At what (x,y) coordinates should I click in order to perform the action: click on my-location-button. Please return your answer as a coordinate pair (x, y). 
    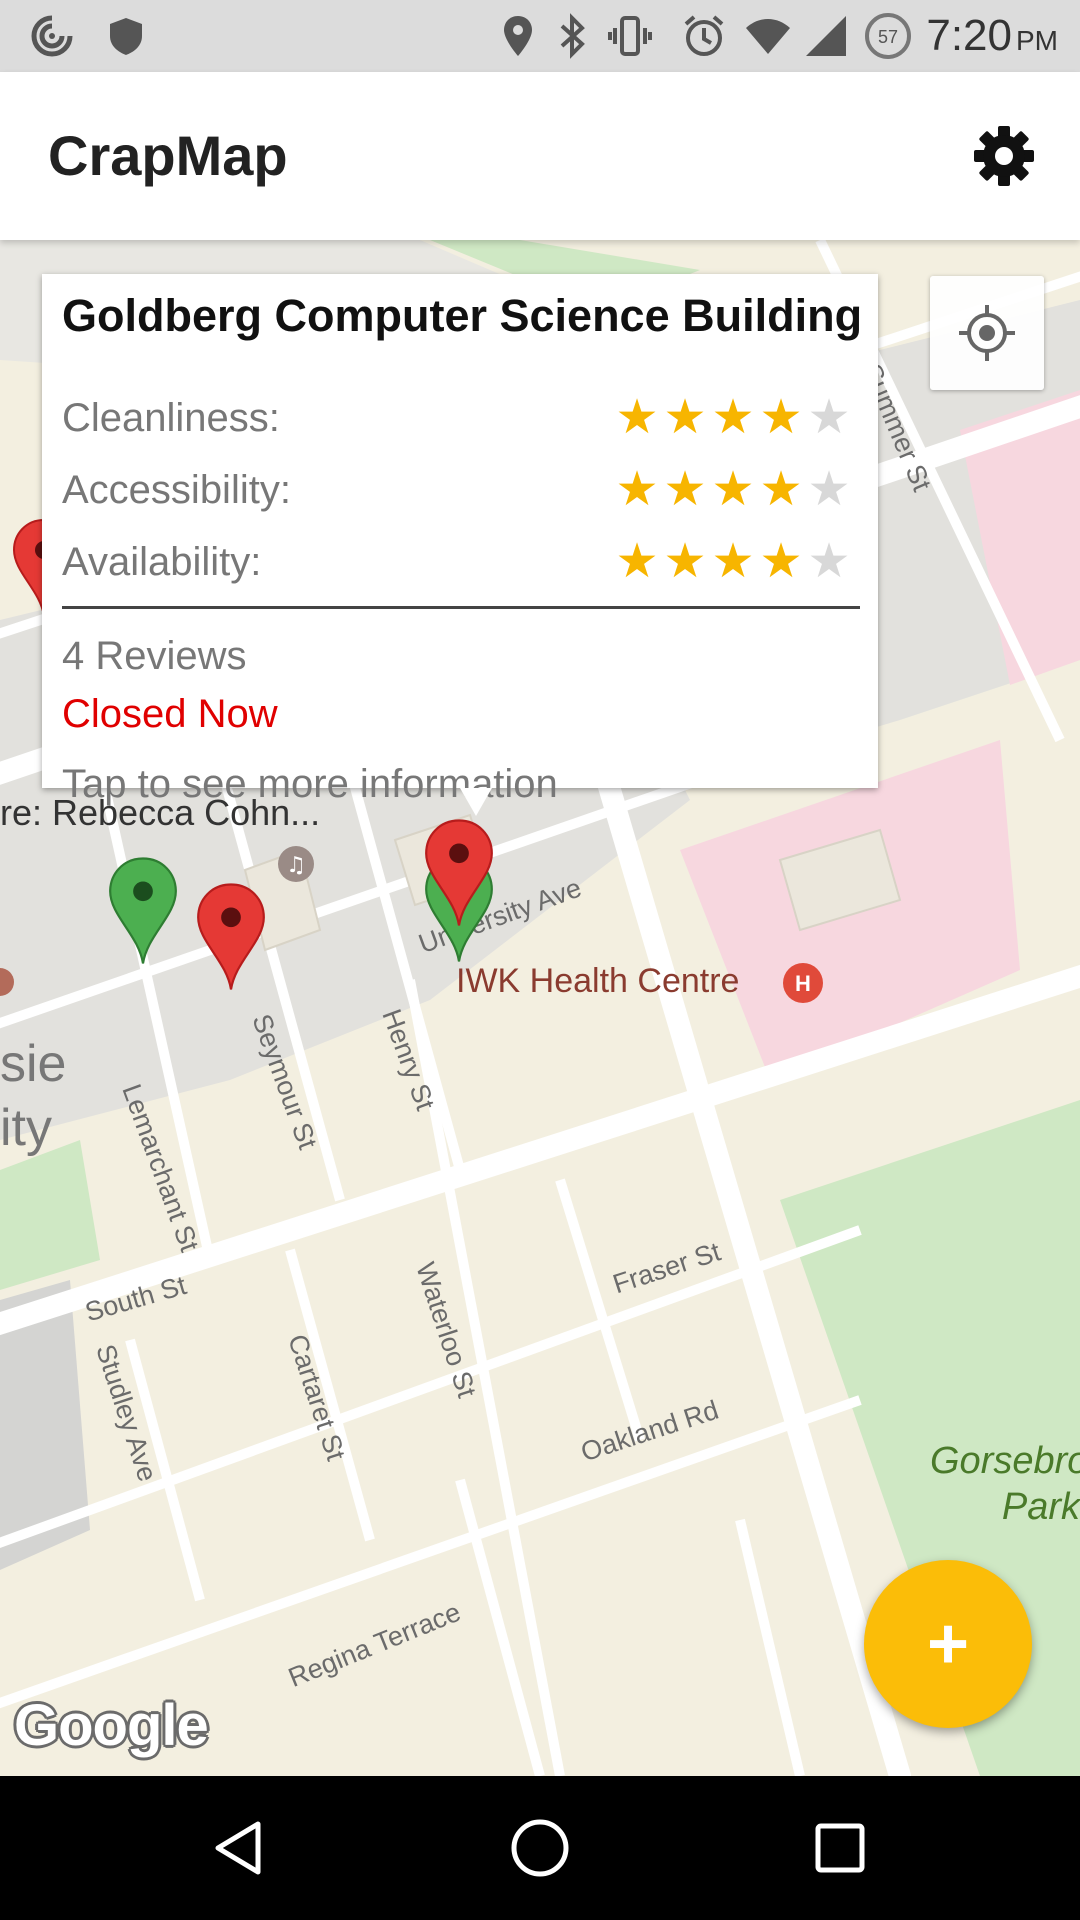
    Looking at the image, I should click on (987, 333).